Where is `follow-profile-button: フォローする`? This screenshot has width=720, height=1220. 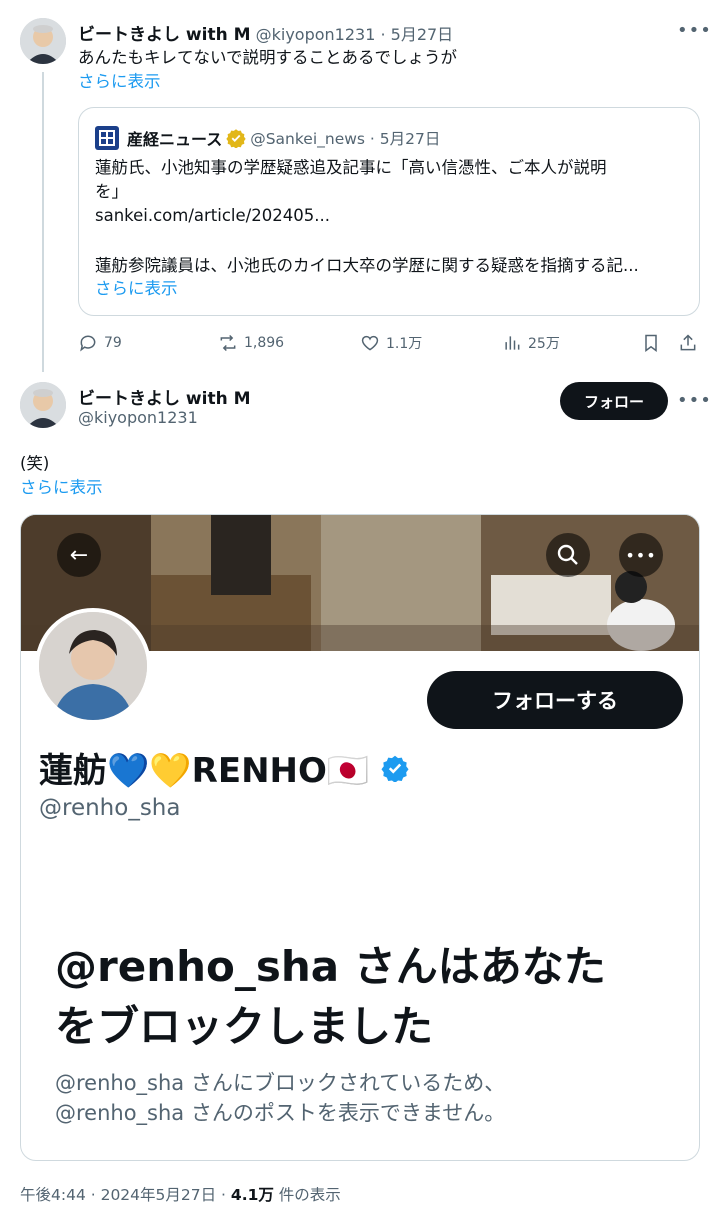 follow-profile-button: フォローする is located at coordinates (555, 700).